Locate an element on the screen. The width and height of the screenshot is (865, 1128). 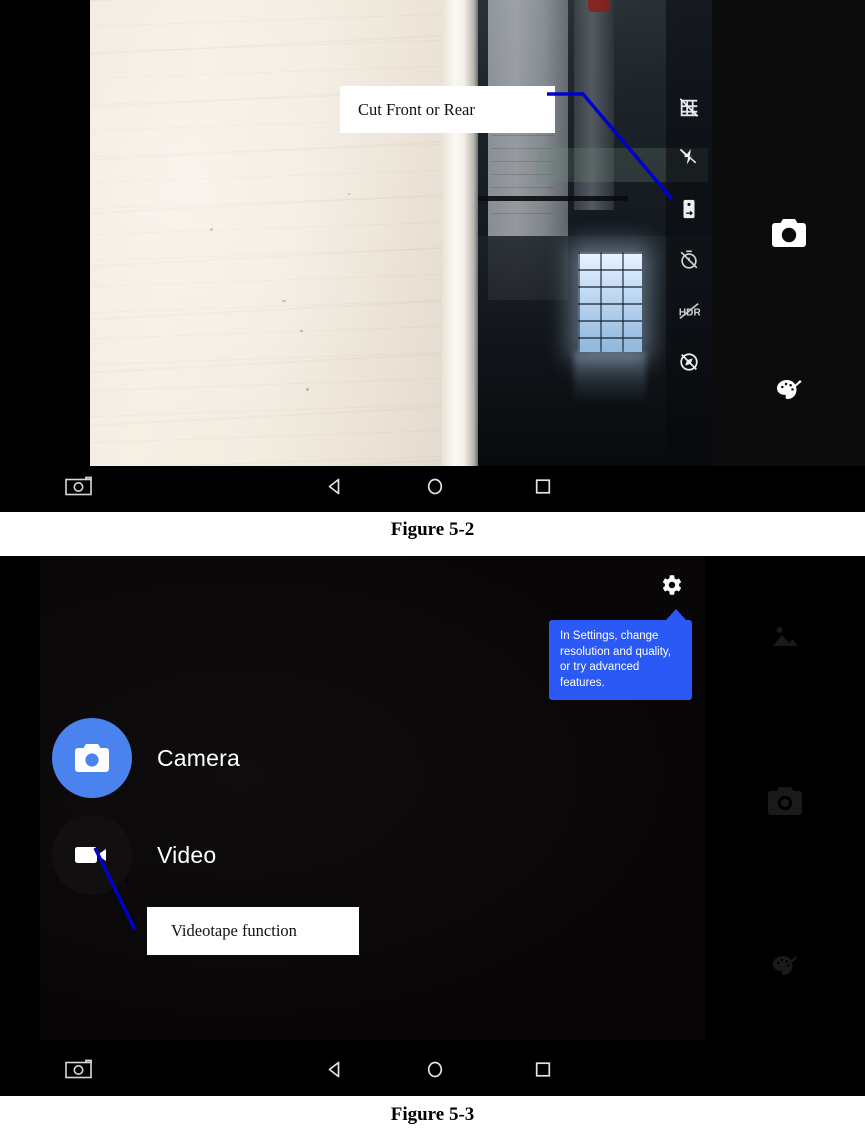
location-off-icon is located at coordinates (689, 362).